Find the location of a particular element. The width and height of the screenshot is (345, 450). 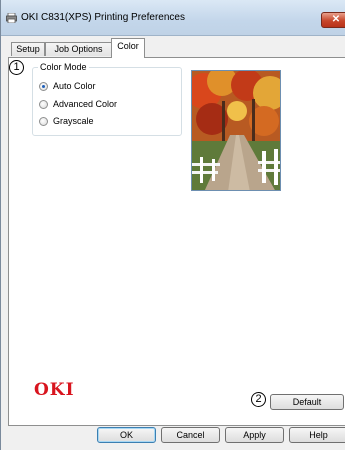

callout-marker-1: 1 is located at coordinates (16, 67).